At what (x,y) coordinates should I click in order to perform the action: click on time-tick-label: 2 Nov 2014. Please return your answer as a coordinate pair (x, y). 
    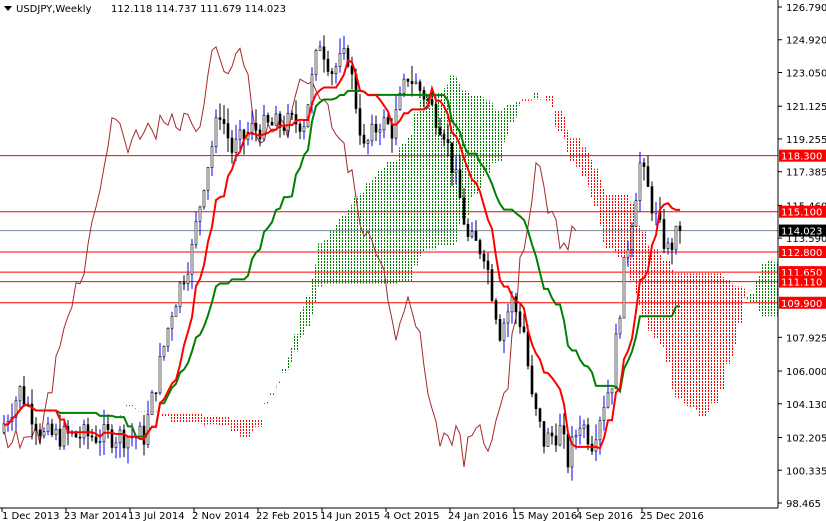
    Looking at the image, I should click on (221, 516).